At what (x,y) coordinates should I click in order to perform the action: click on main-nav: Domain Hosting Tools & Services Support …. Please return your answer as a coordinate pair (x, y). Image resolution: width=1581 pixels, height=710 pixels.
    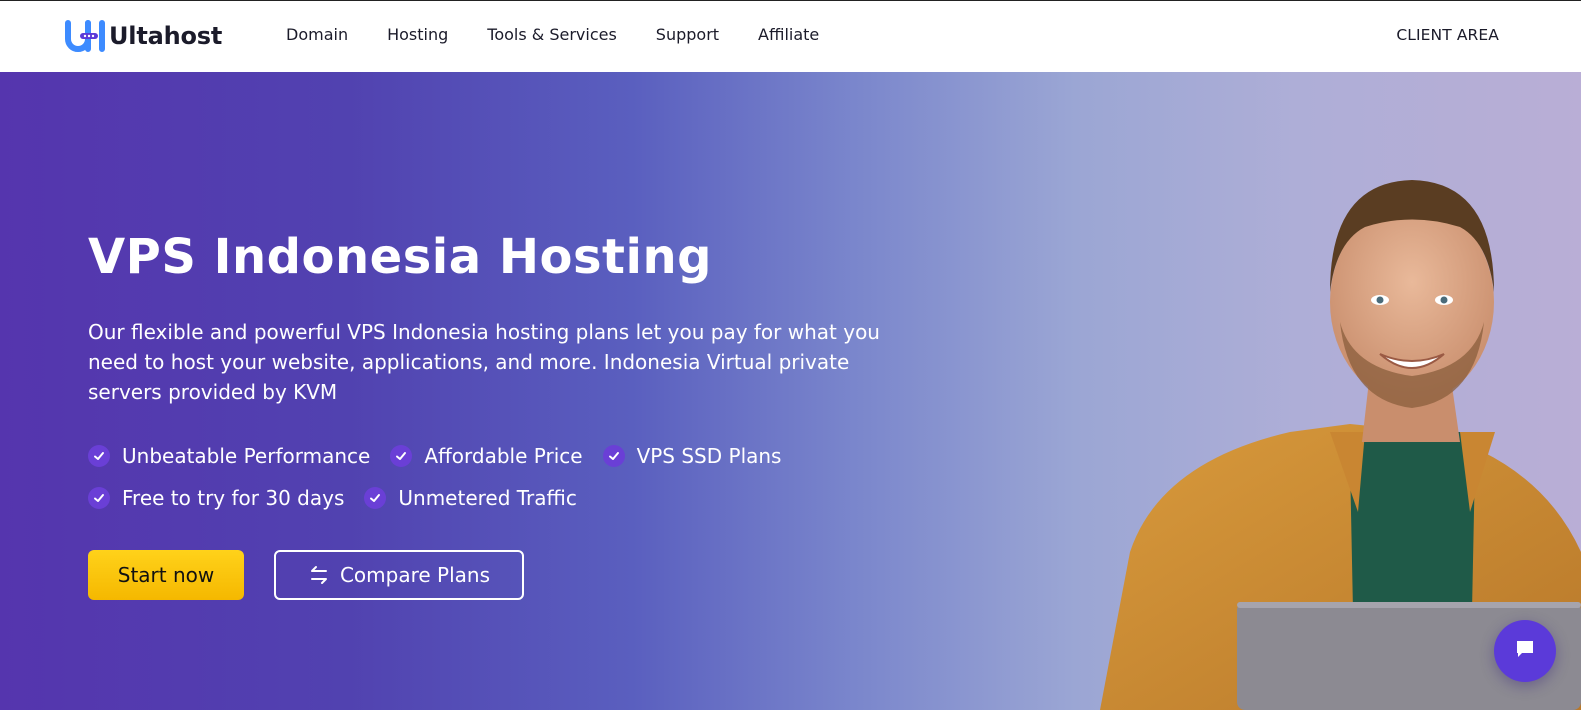
    Looking at the image, I should click on (572, 34).